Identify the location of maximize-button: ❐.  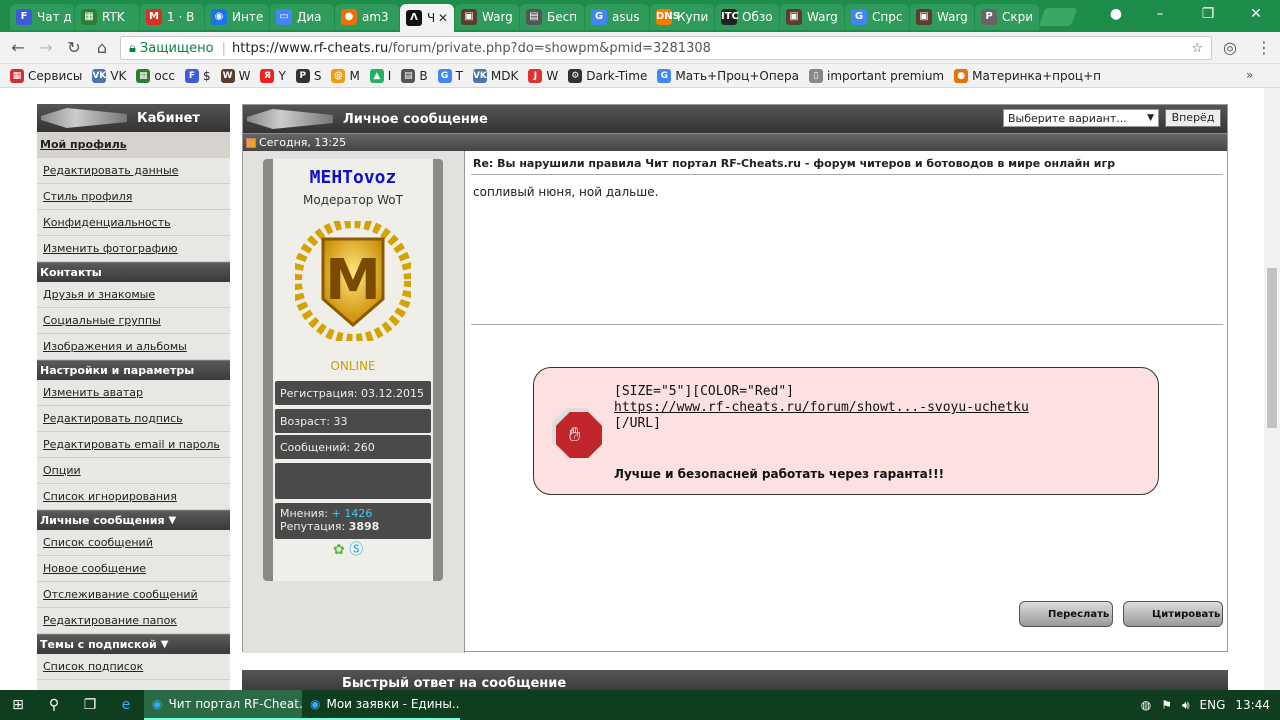
(1208, 14).